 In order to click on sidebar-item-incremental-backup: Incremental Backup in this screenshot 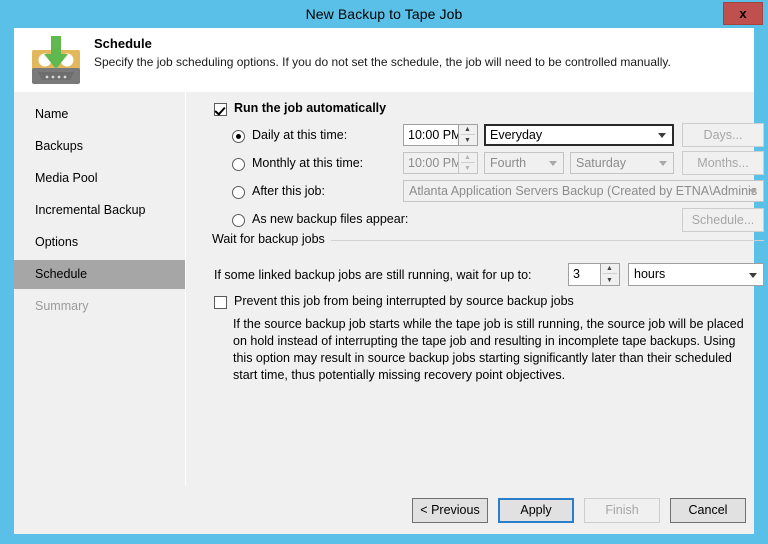, I will do `click(99, 210)`.